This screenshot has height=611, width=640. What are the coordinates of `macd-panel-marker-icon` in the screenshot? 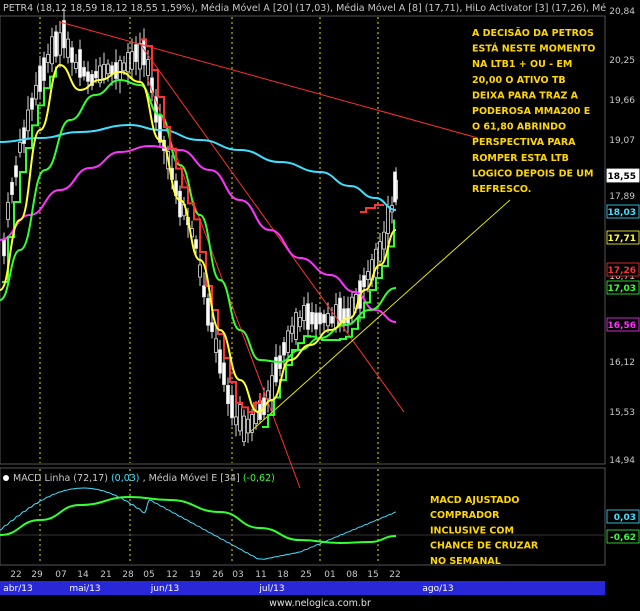 It's located at (6, 478).